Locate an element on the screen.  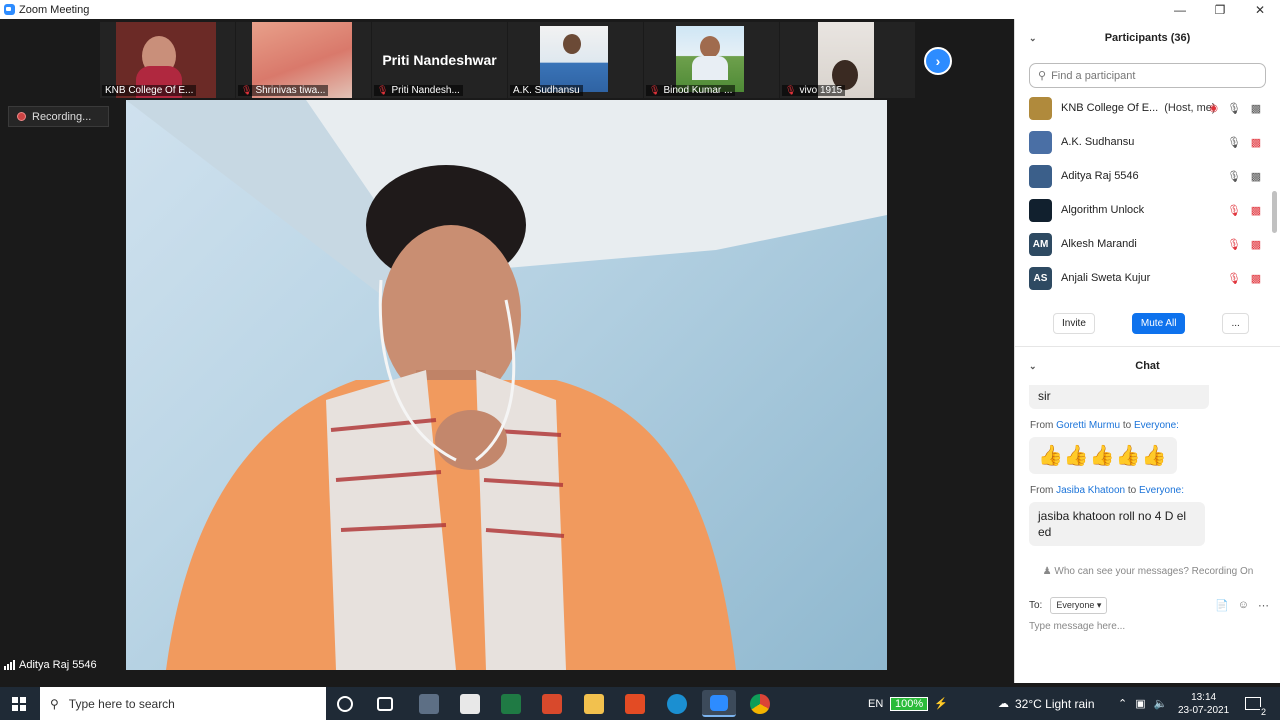
volume-icon: 🔈 is located at coordinates (1161, 703).